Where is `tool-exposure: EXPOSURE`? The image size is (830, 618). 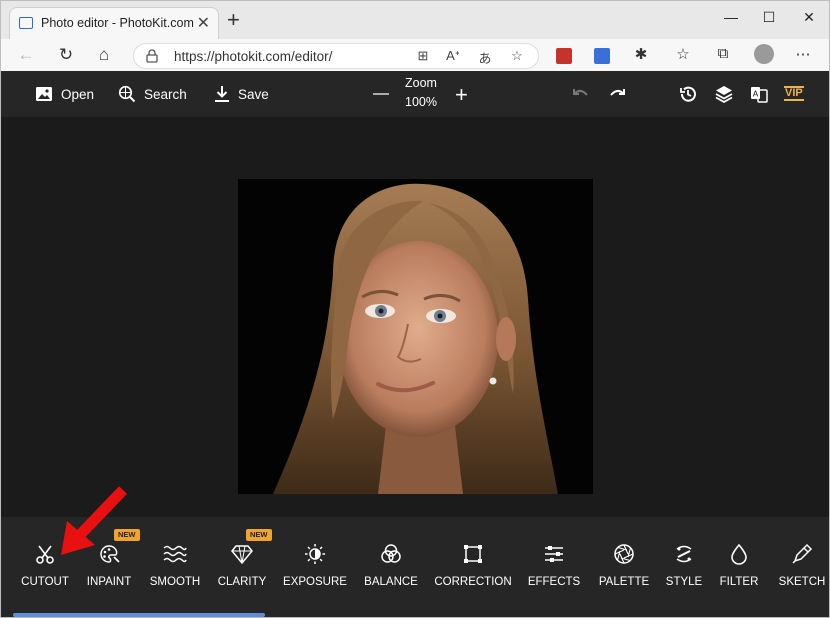
tool-exposure: EXPOSURE is located at coordinates (315, 567).